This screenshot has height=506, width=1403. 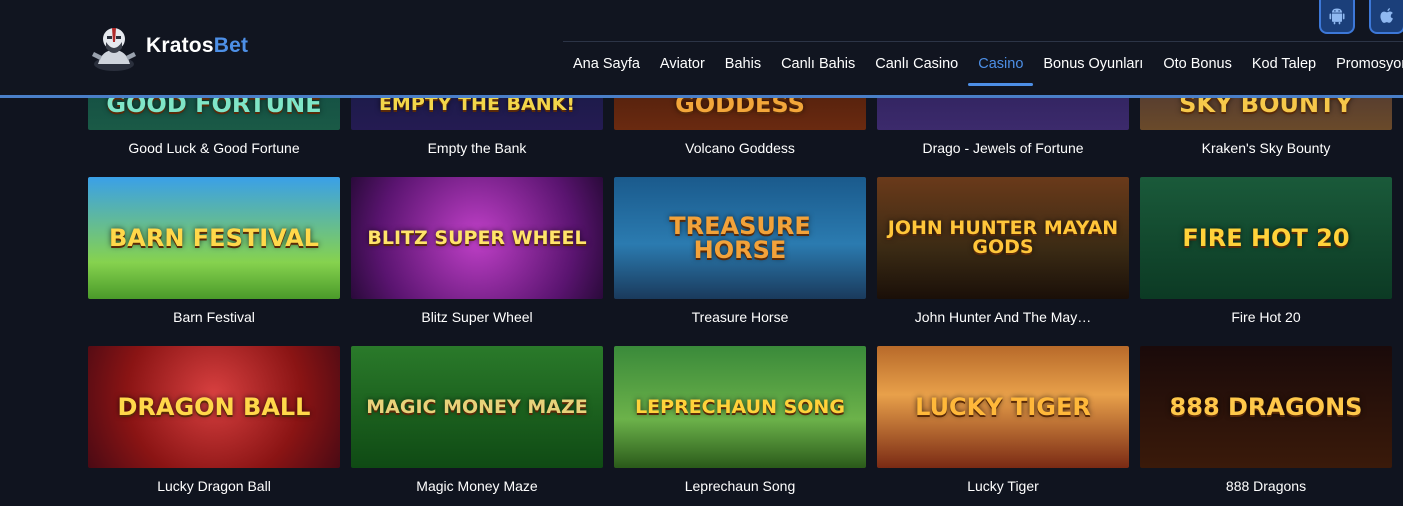 I want to click on android-app-button, so click(x=1337, y=17).